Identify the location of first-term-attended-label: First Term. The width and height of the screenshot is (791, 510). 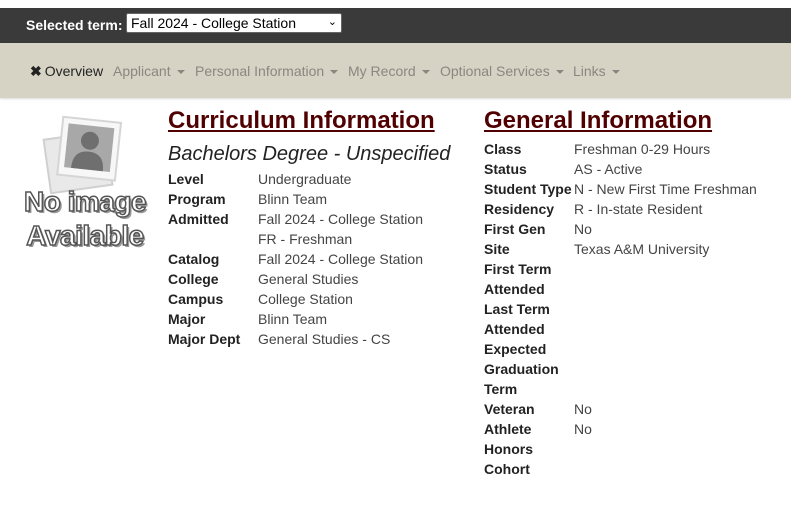
(518, 269).